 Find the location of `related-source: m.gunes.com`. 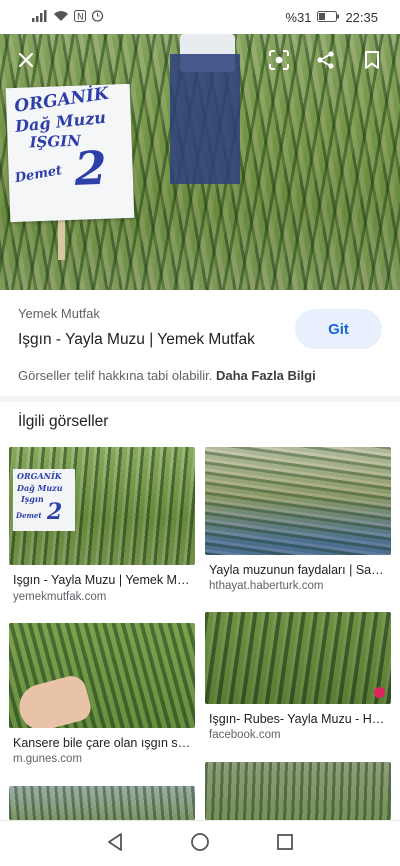

related-source: m.gunes.com is located at coordinates (48, 759).